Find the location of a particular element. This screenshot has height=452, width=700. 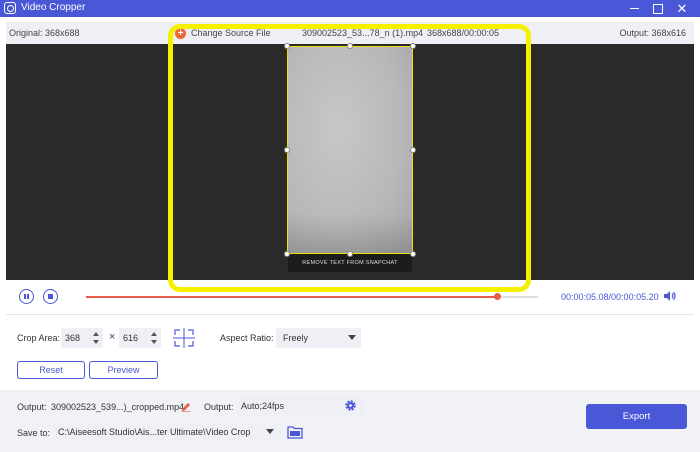

progress-handle is located at coordinates (498, 296).